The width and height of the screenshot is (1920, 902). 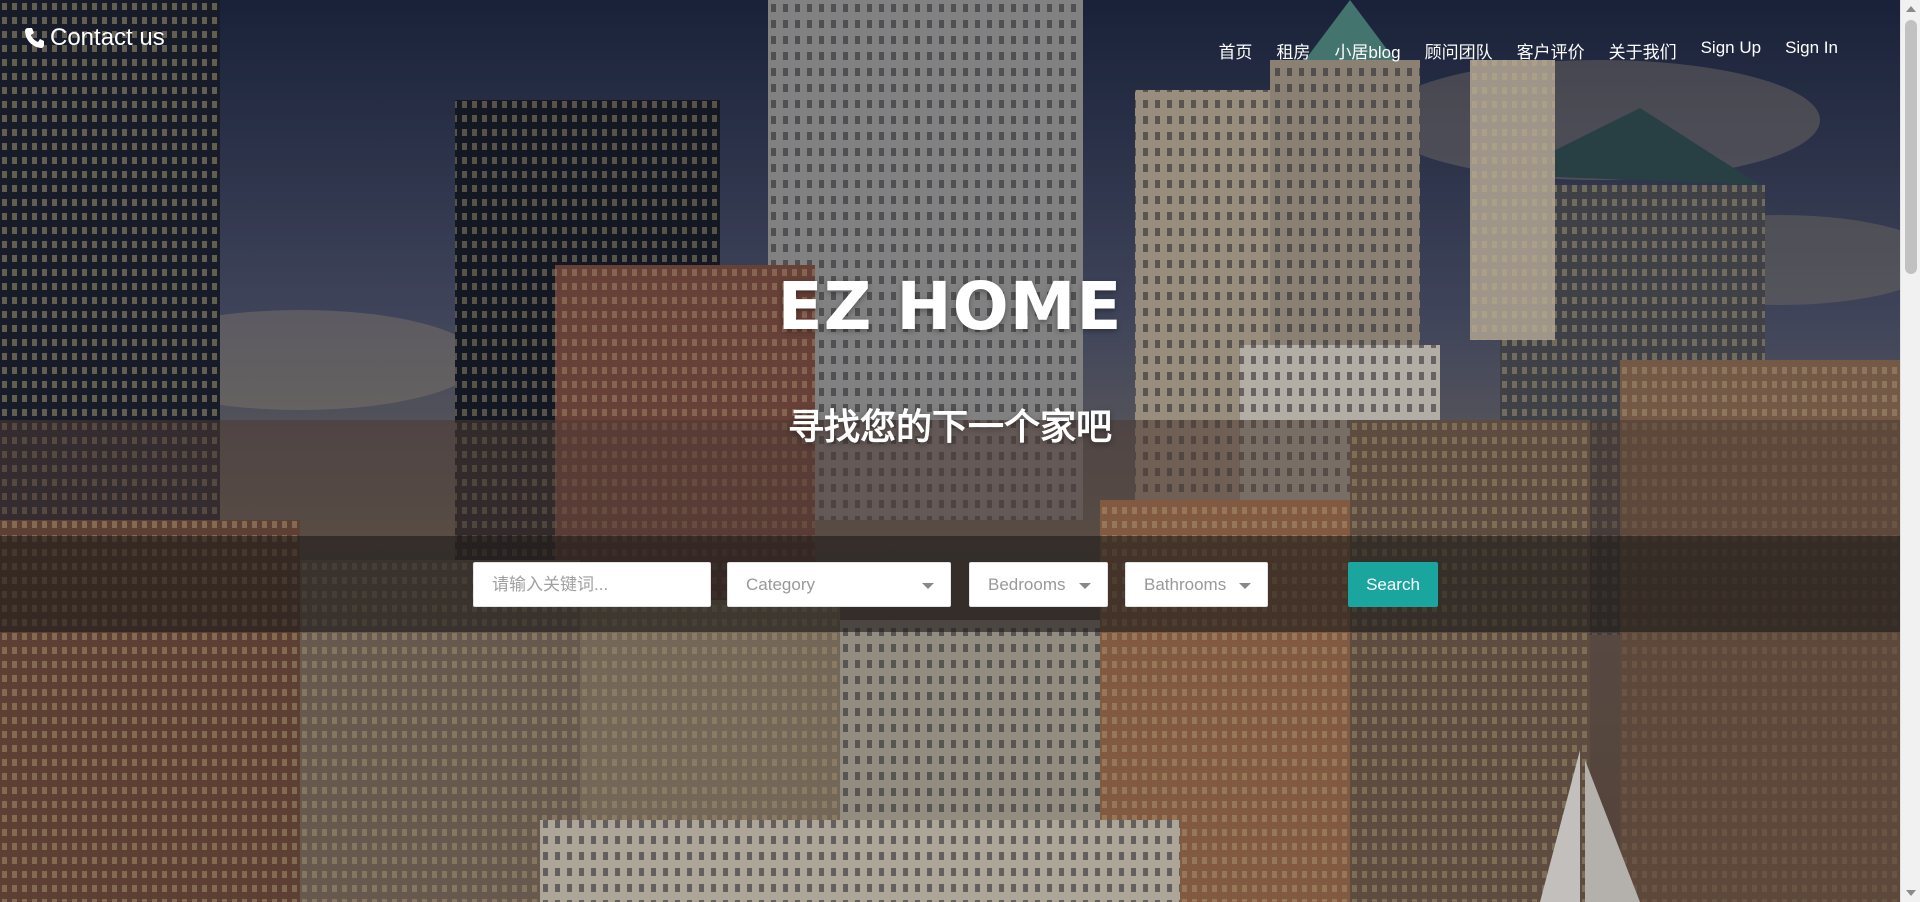 What do you see at coordinates (1393, 584) in the screenshot?
I see `search-button: Search` at bounding box center [1393, 584].